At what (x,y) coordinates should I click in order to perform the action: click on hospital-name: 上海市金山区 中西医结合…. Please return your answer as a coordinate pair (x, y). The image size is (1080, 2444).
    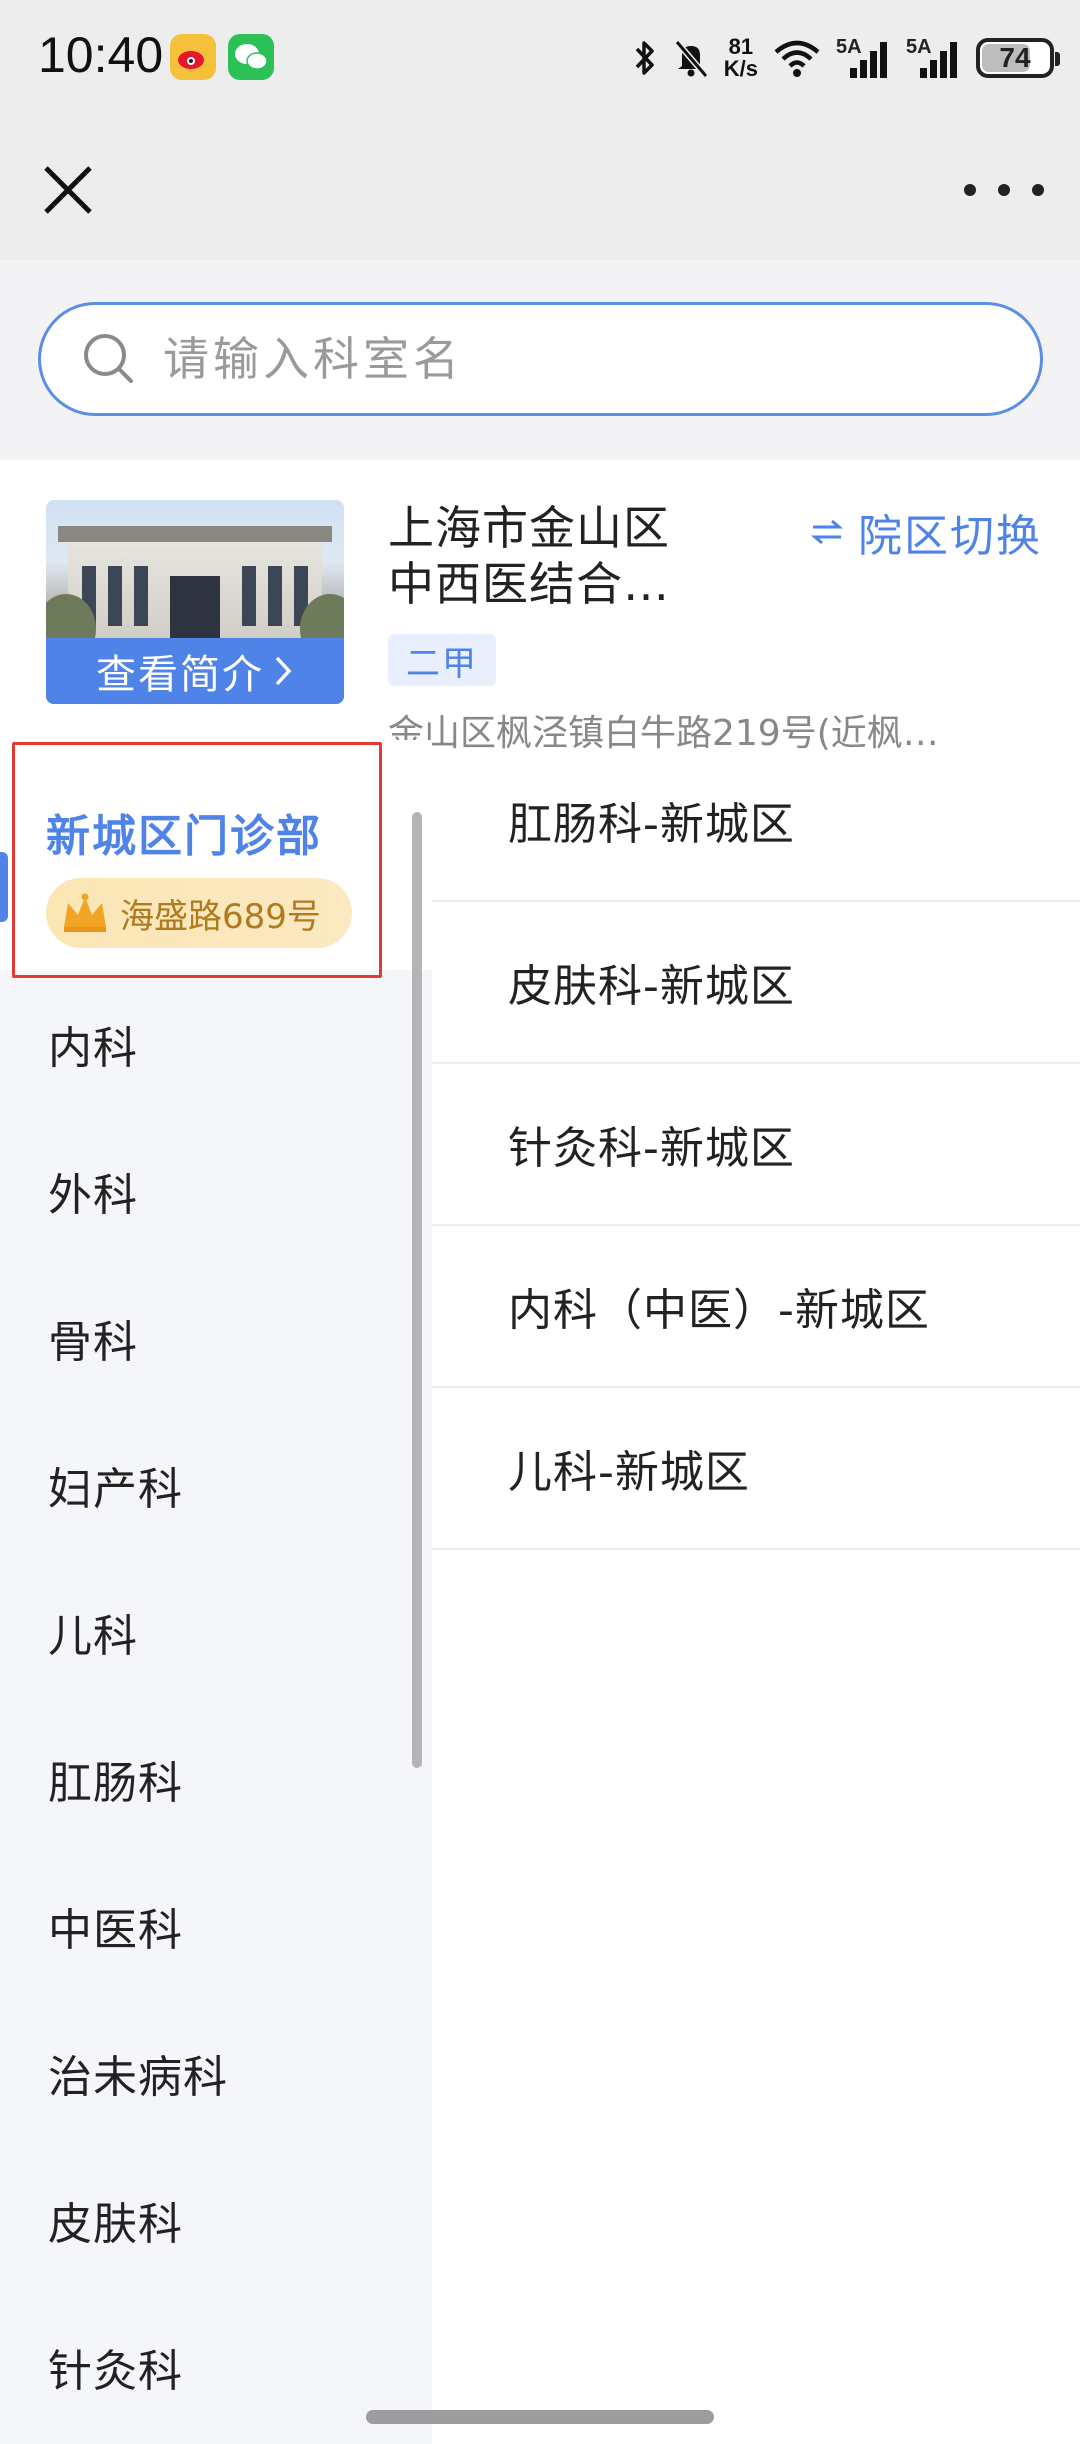
    Looking at the image, I should click on (578, 556).